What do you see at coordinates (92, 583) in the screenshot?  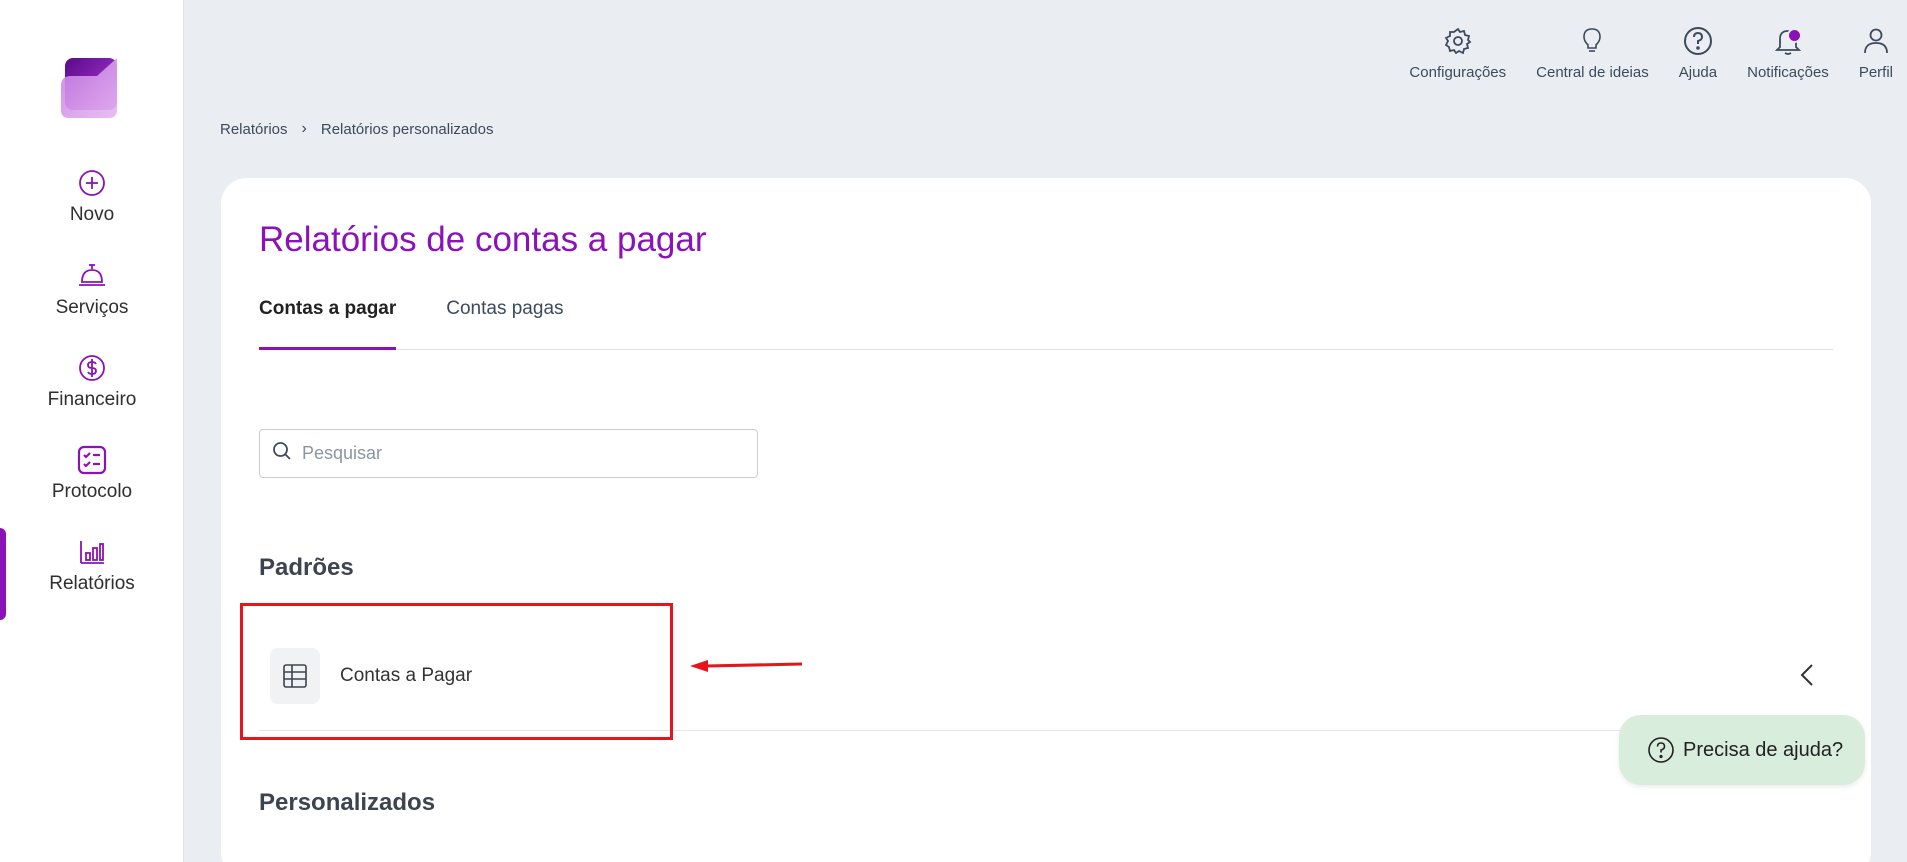 I see `nav-label: Relatórios` at bounding box center [92, 583].